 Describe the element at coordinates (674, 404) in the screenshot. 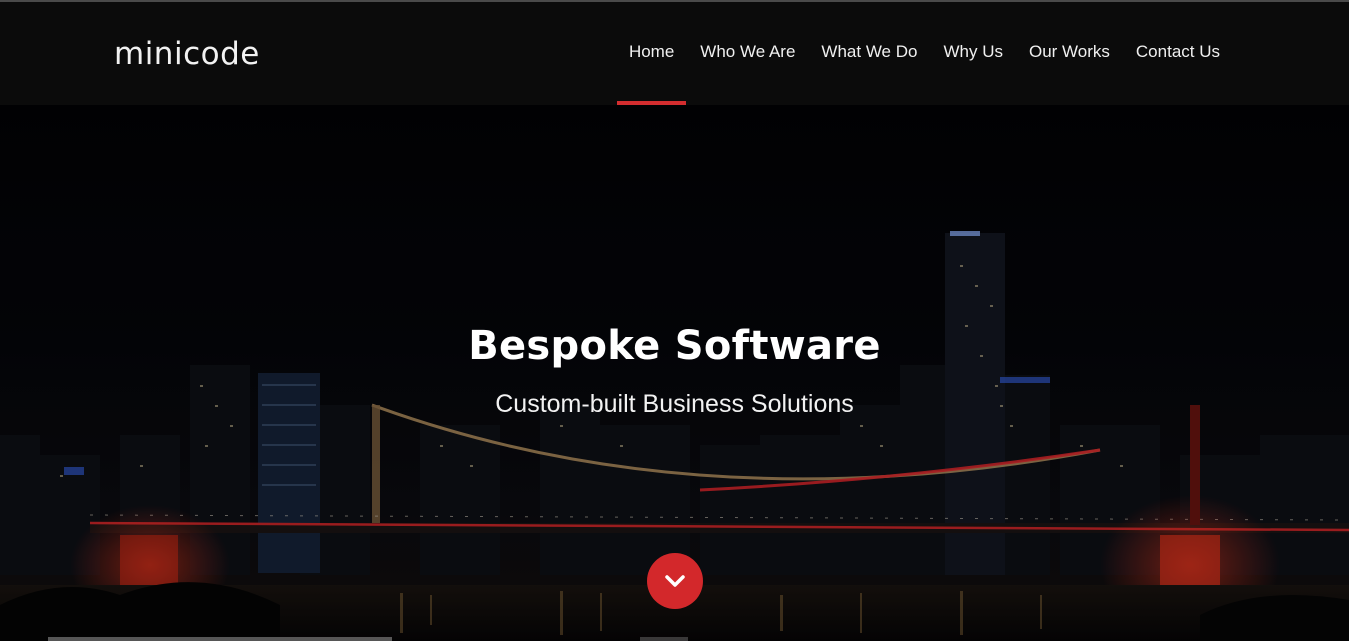

I see `hero-subtitle: Custom-built Business Solutions` at that location.